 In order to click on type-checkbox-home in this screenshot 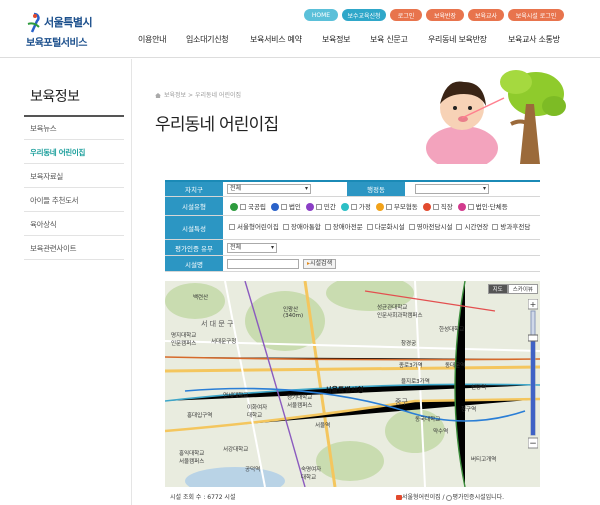, I will do `click(353, 207)`.